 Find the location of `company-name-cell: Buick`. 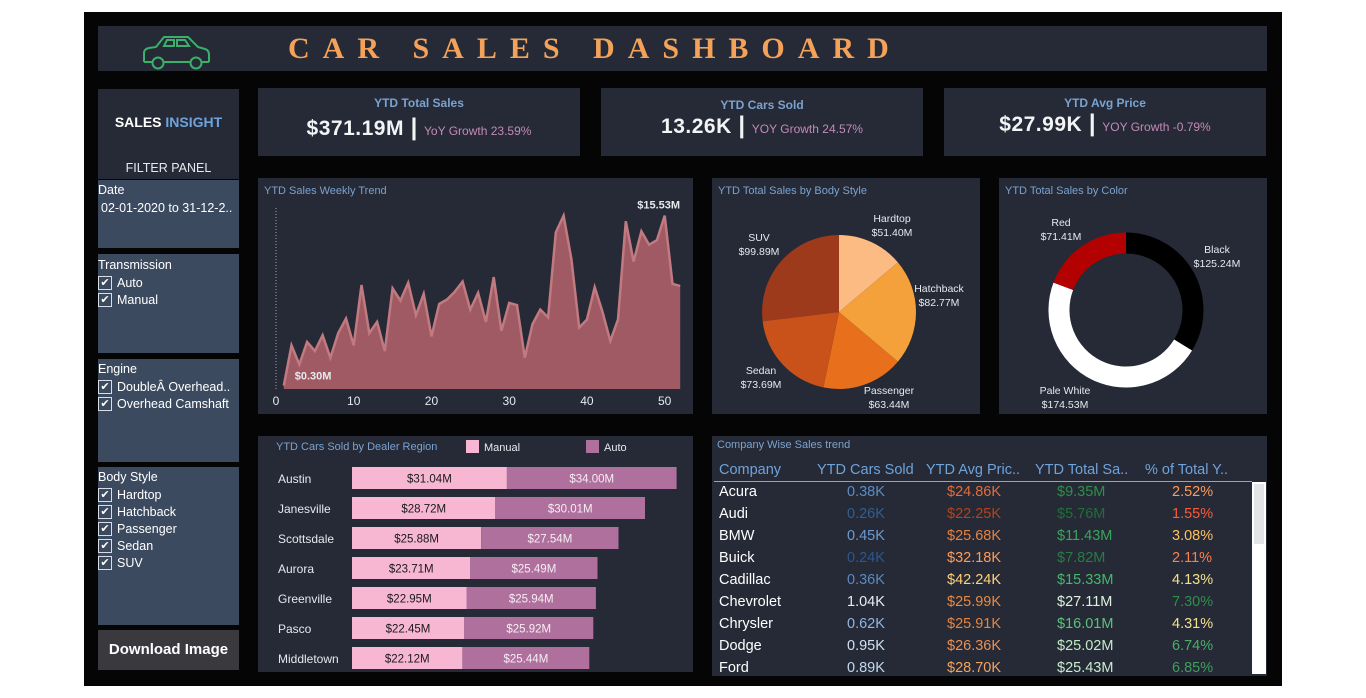

company-name-cell: Buick is located at coordinates (737, 558).